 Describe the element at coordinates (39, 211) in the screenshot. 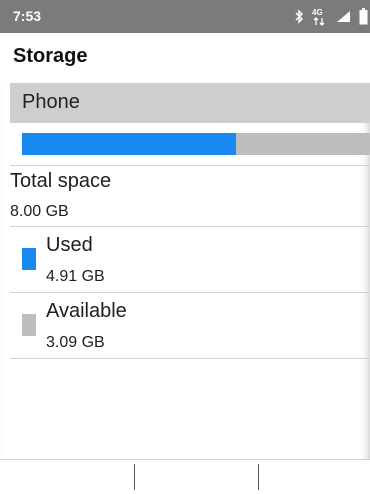

I see `total-space-value: 8.00 GB` at that location.